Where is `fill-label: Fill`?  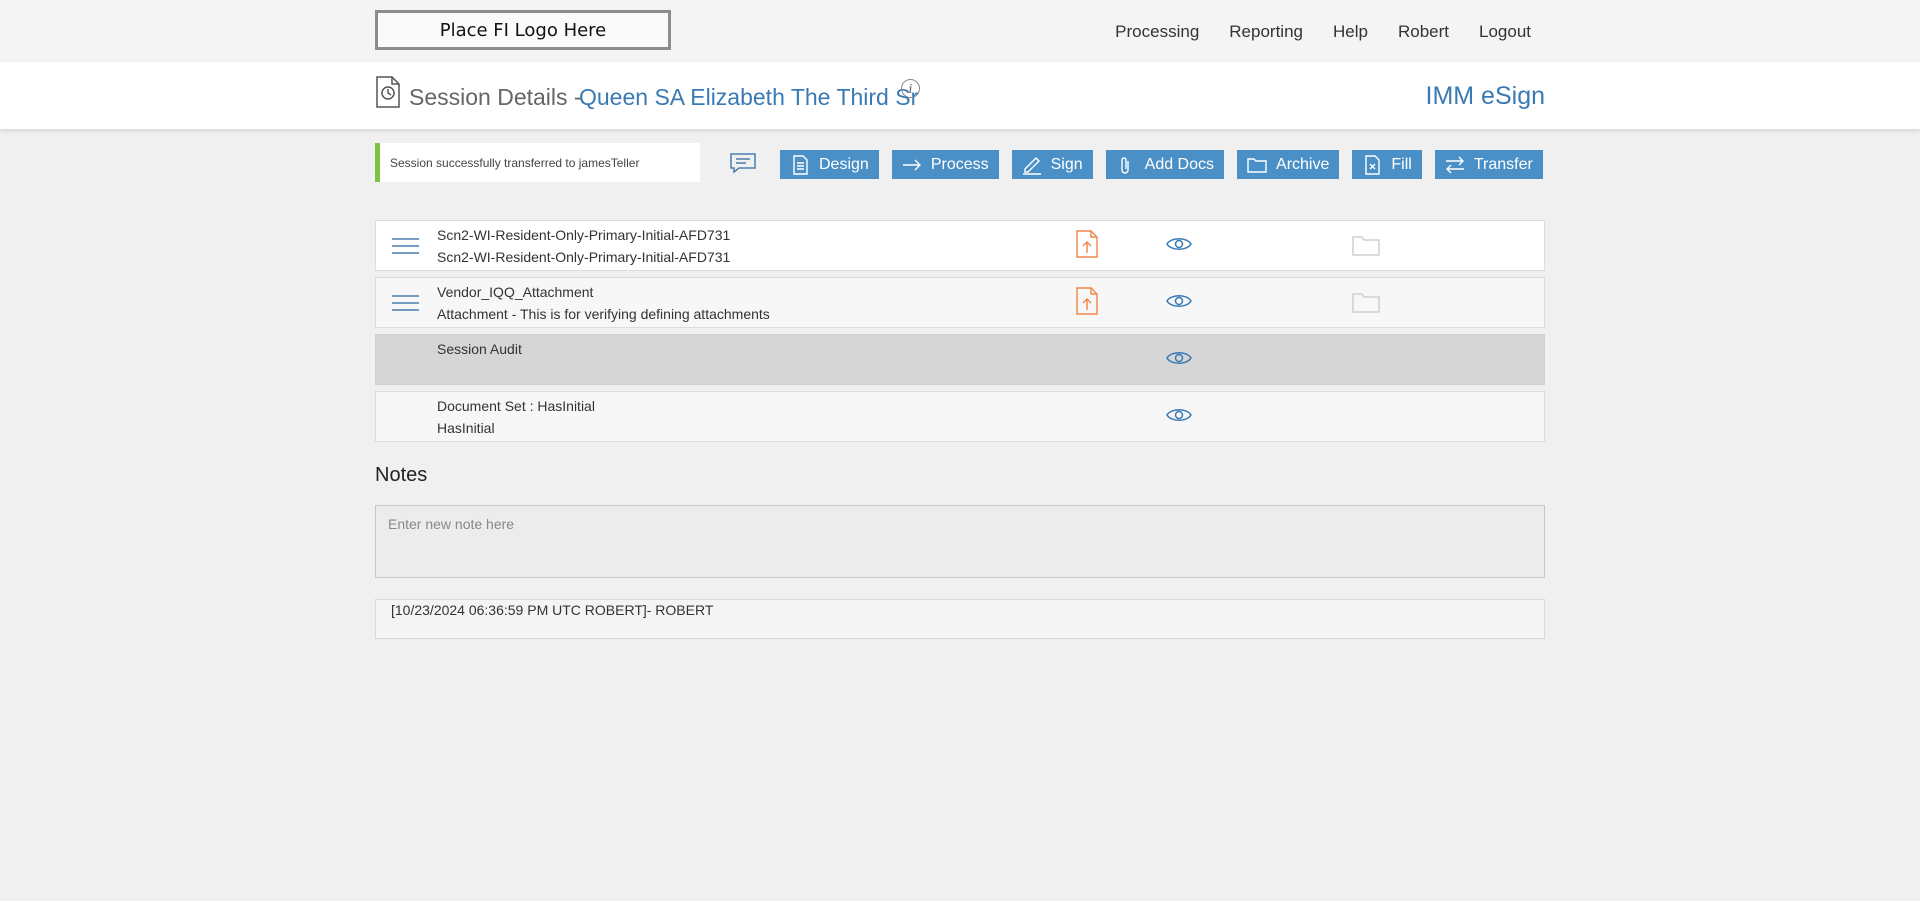
fill-label: Fill is located at coordinates (1401, 164).